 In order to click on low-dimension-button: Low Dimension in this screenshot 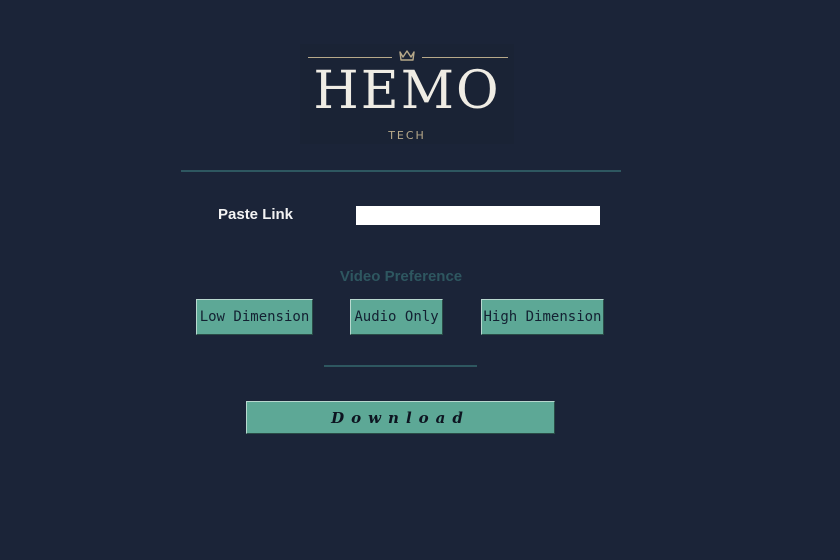, I will do `click(254, 317)`.